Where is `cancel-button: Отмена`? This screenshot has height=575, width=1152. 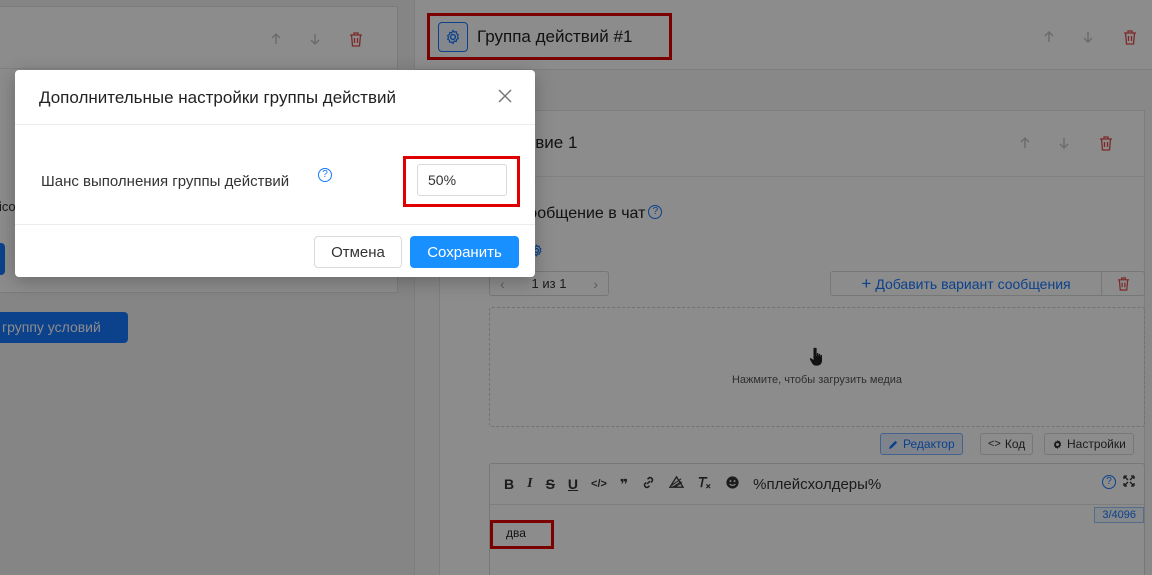 cancel-button: Отмена is located at coordinates (358, 252).